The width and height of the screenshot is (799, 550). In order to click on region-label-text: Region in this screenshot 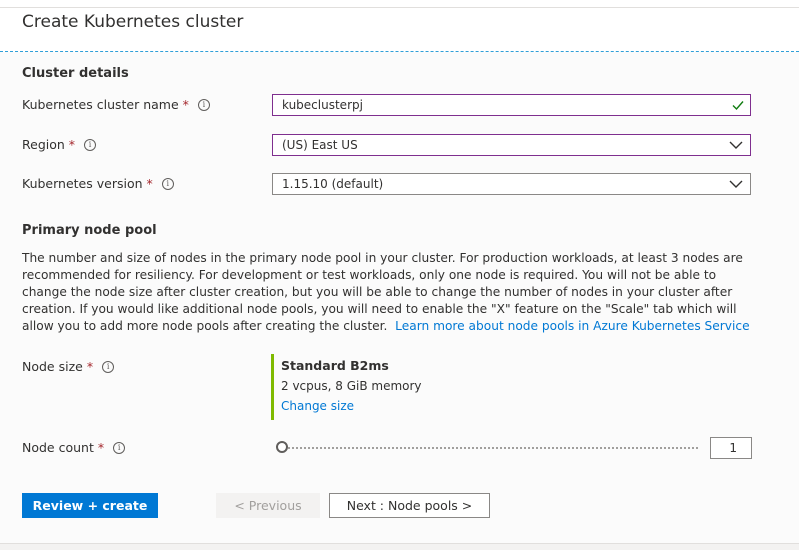, I will do `click(43, 144)`.